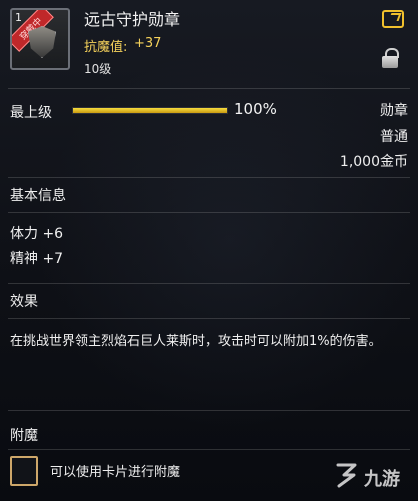 This screenshot has height=501, width=418. I want to click on resist-label: 抗魔值:, so click(106, 47).